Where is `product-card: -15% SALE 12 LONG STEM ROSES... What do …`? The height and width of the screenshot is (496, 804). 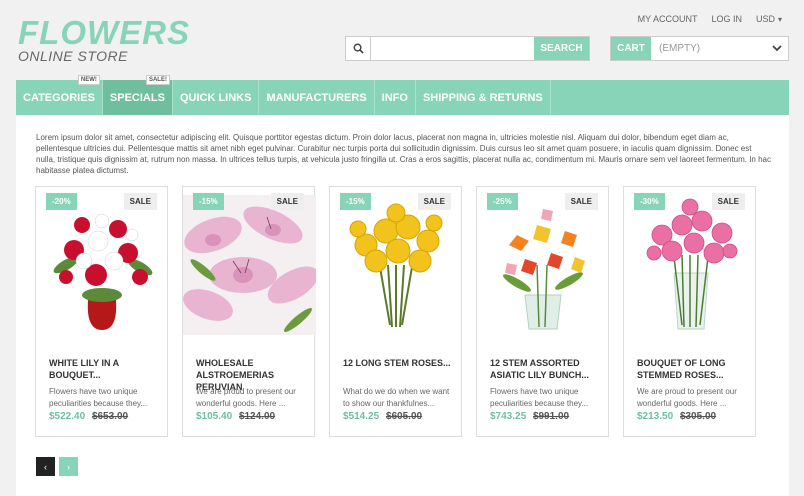
product-card: -15% SALE 12 LONG STEM ROSES... What do … is located at coordinates (395, 311).